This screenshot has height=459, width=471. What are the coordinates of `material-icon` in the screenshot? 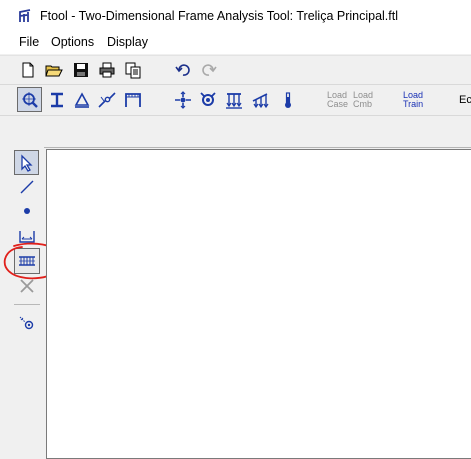 It's located at (82, 100).